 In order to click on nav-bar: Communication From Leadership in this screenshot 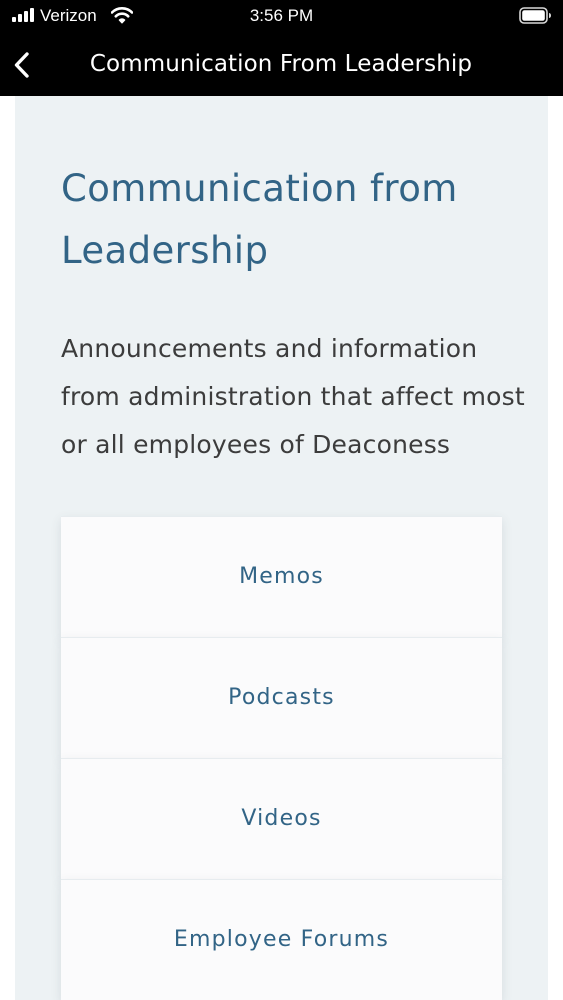, I will do `click(281, 64)`.